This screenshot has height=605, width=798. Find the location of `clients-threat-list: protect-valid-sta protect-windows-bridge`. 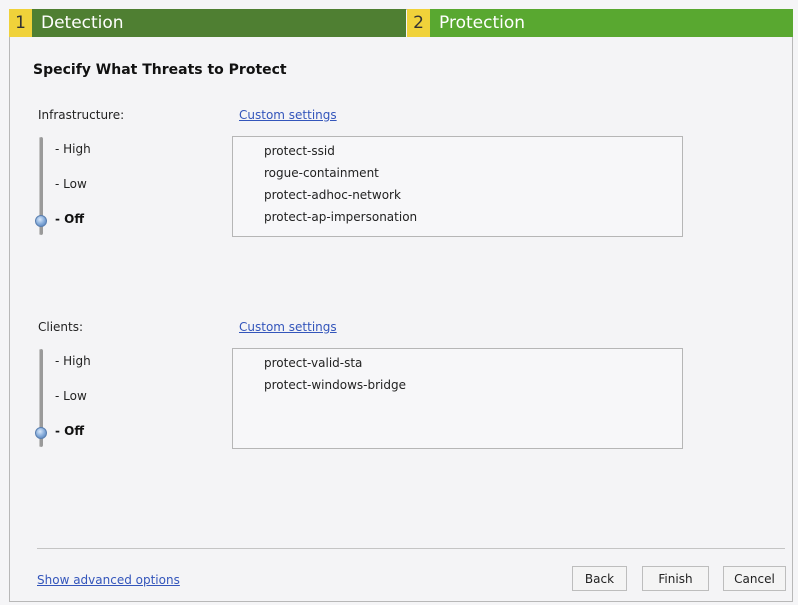

clients-threat-list: protect-valid-sta protect-windows-bridge is located at coordinates (457, 398).